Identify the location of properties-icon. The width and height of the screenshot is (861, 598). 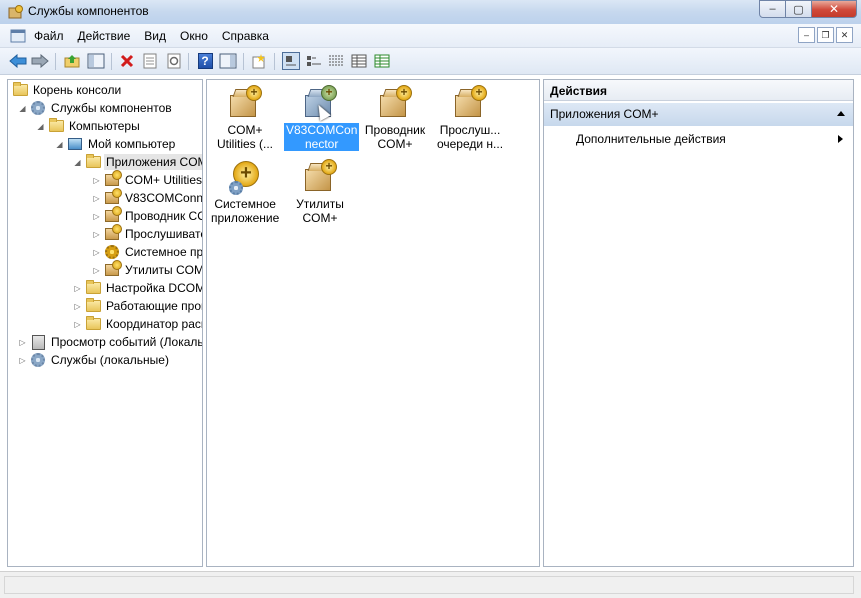
(150, 61).